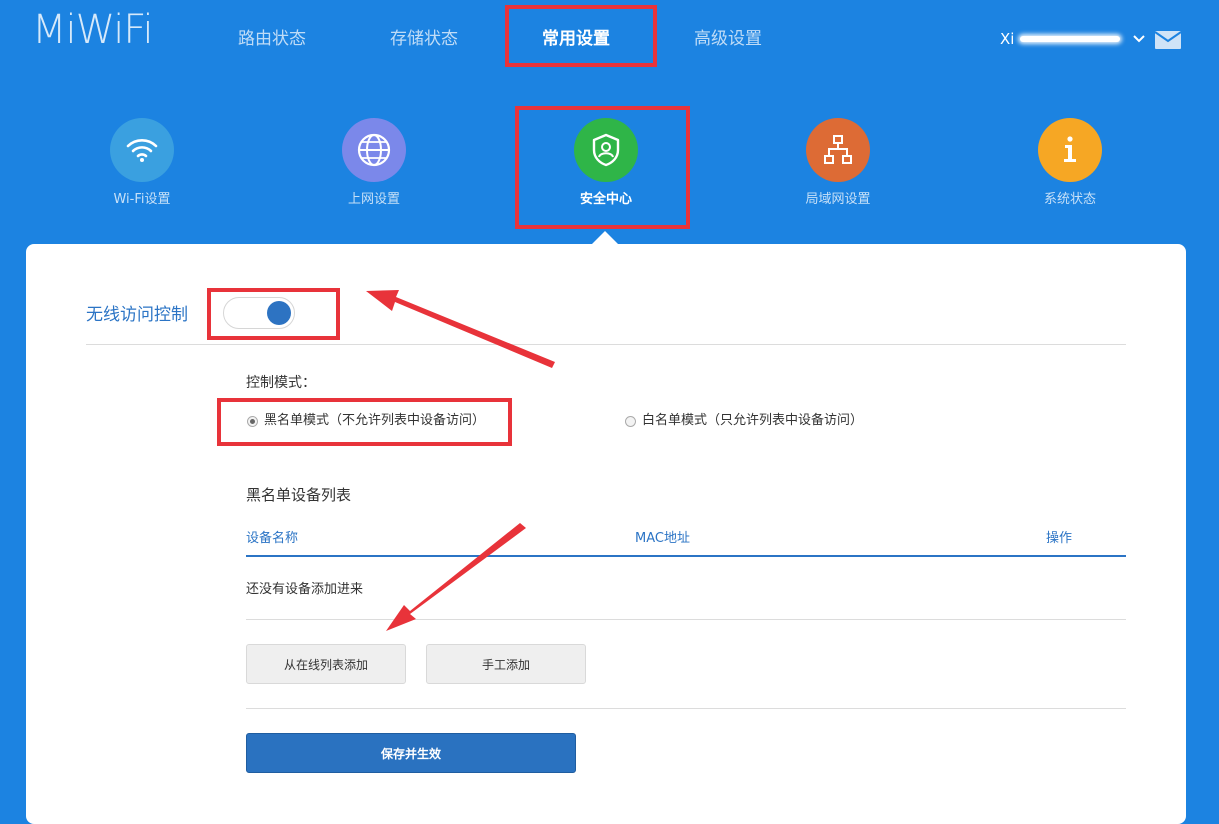 This screenshot has width=1219, height=824. Describe the element at coordinates (93, 30) in the screenshot. I see `miwifi-logo: MiWiFi` at that location.